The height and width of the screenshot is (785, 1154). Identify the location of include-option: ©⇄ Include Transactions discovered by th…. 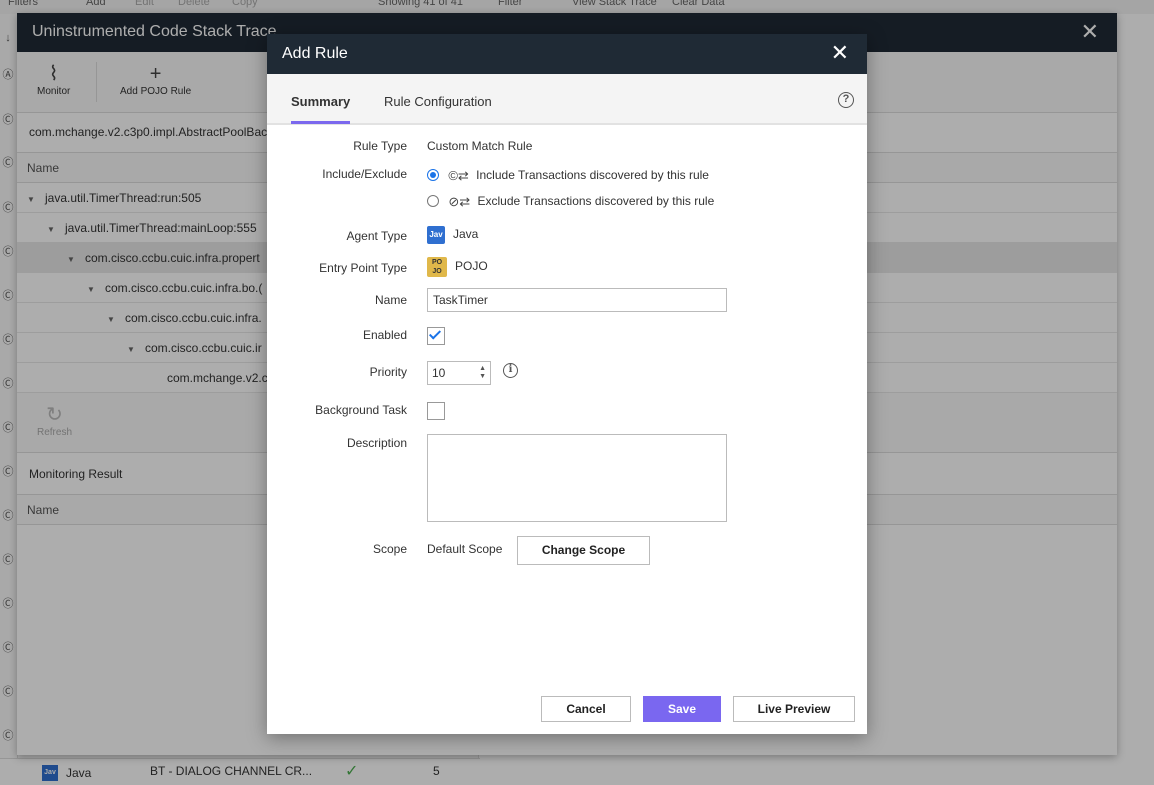
(568, 176).